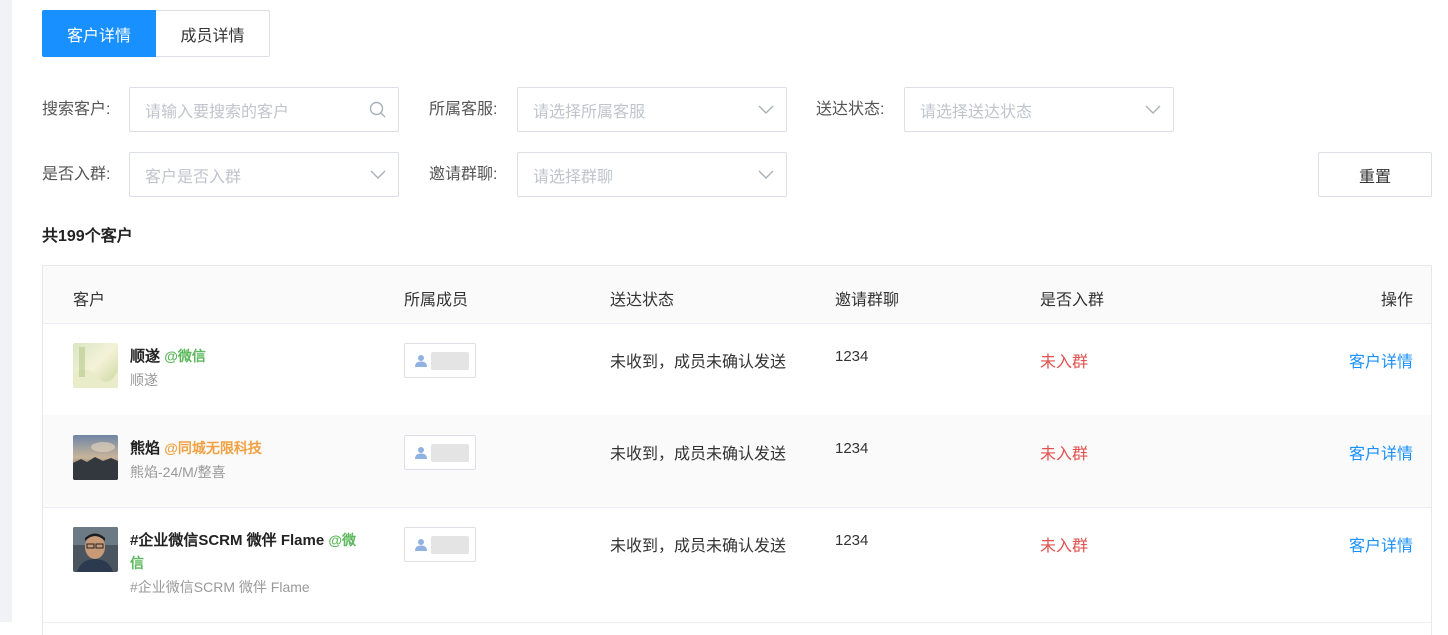  Describe the element at coordinates (1396, 300) in the screenshot. I see `header-action: 操作` at that location.